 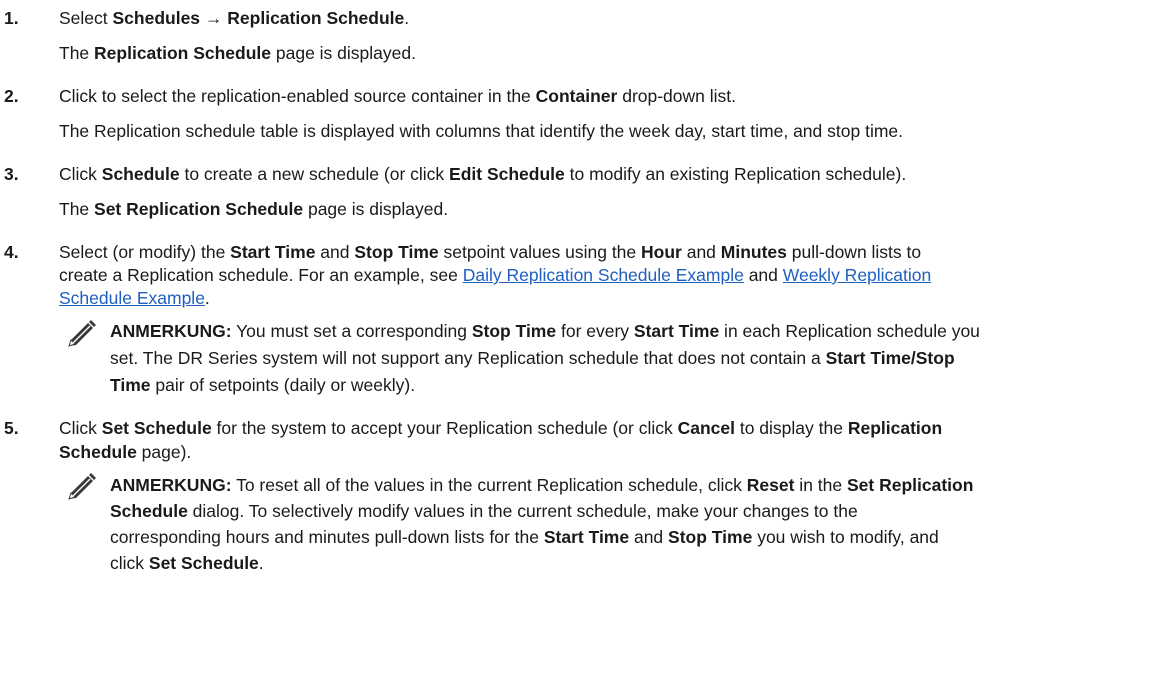 I want to click on text: in the, so click(x=820, y=485).